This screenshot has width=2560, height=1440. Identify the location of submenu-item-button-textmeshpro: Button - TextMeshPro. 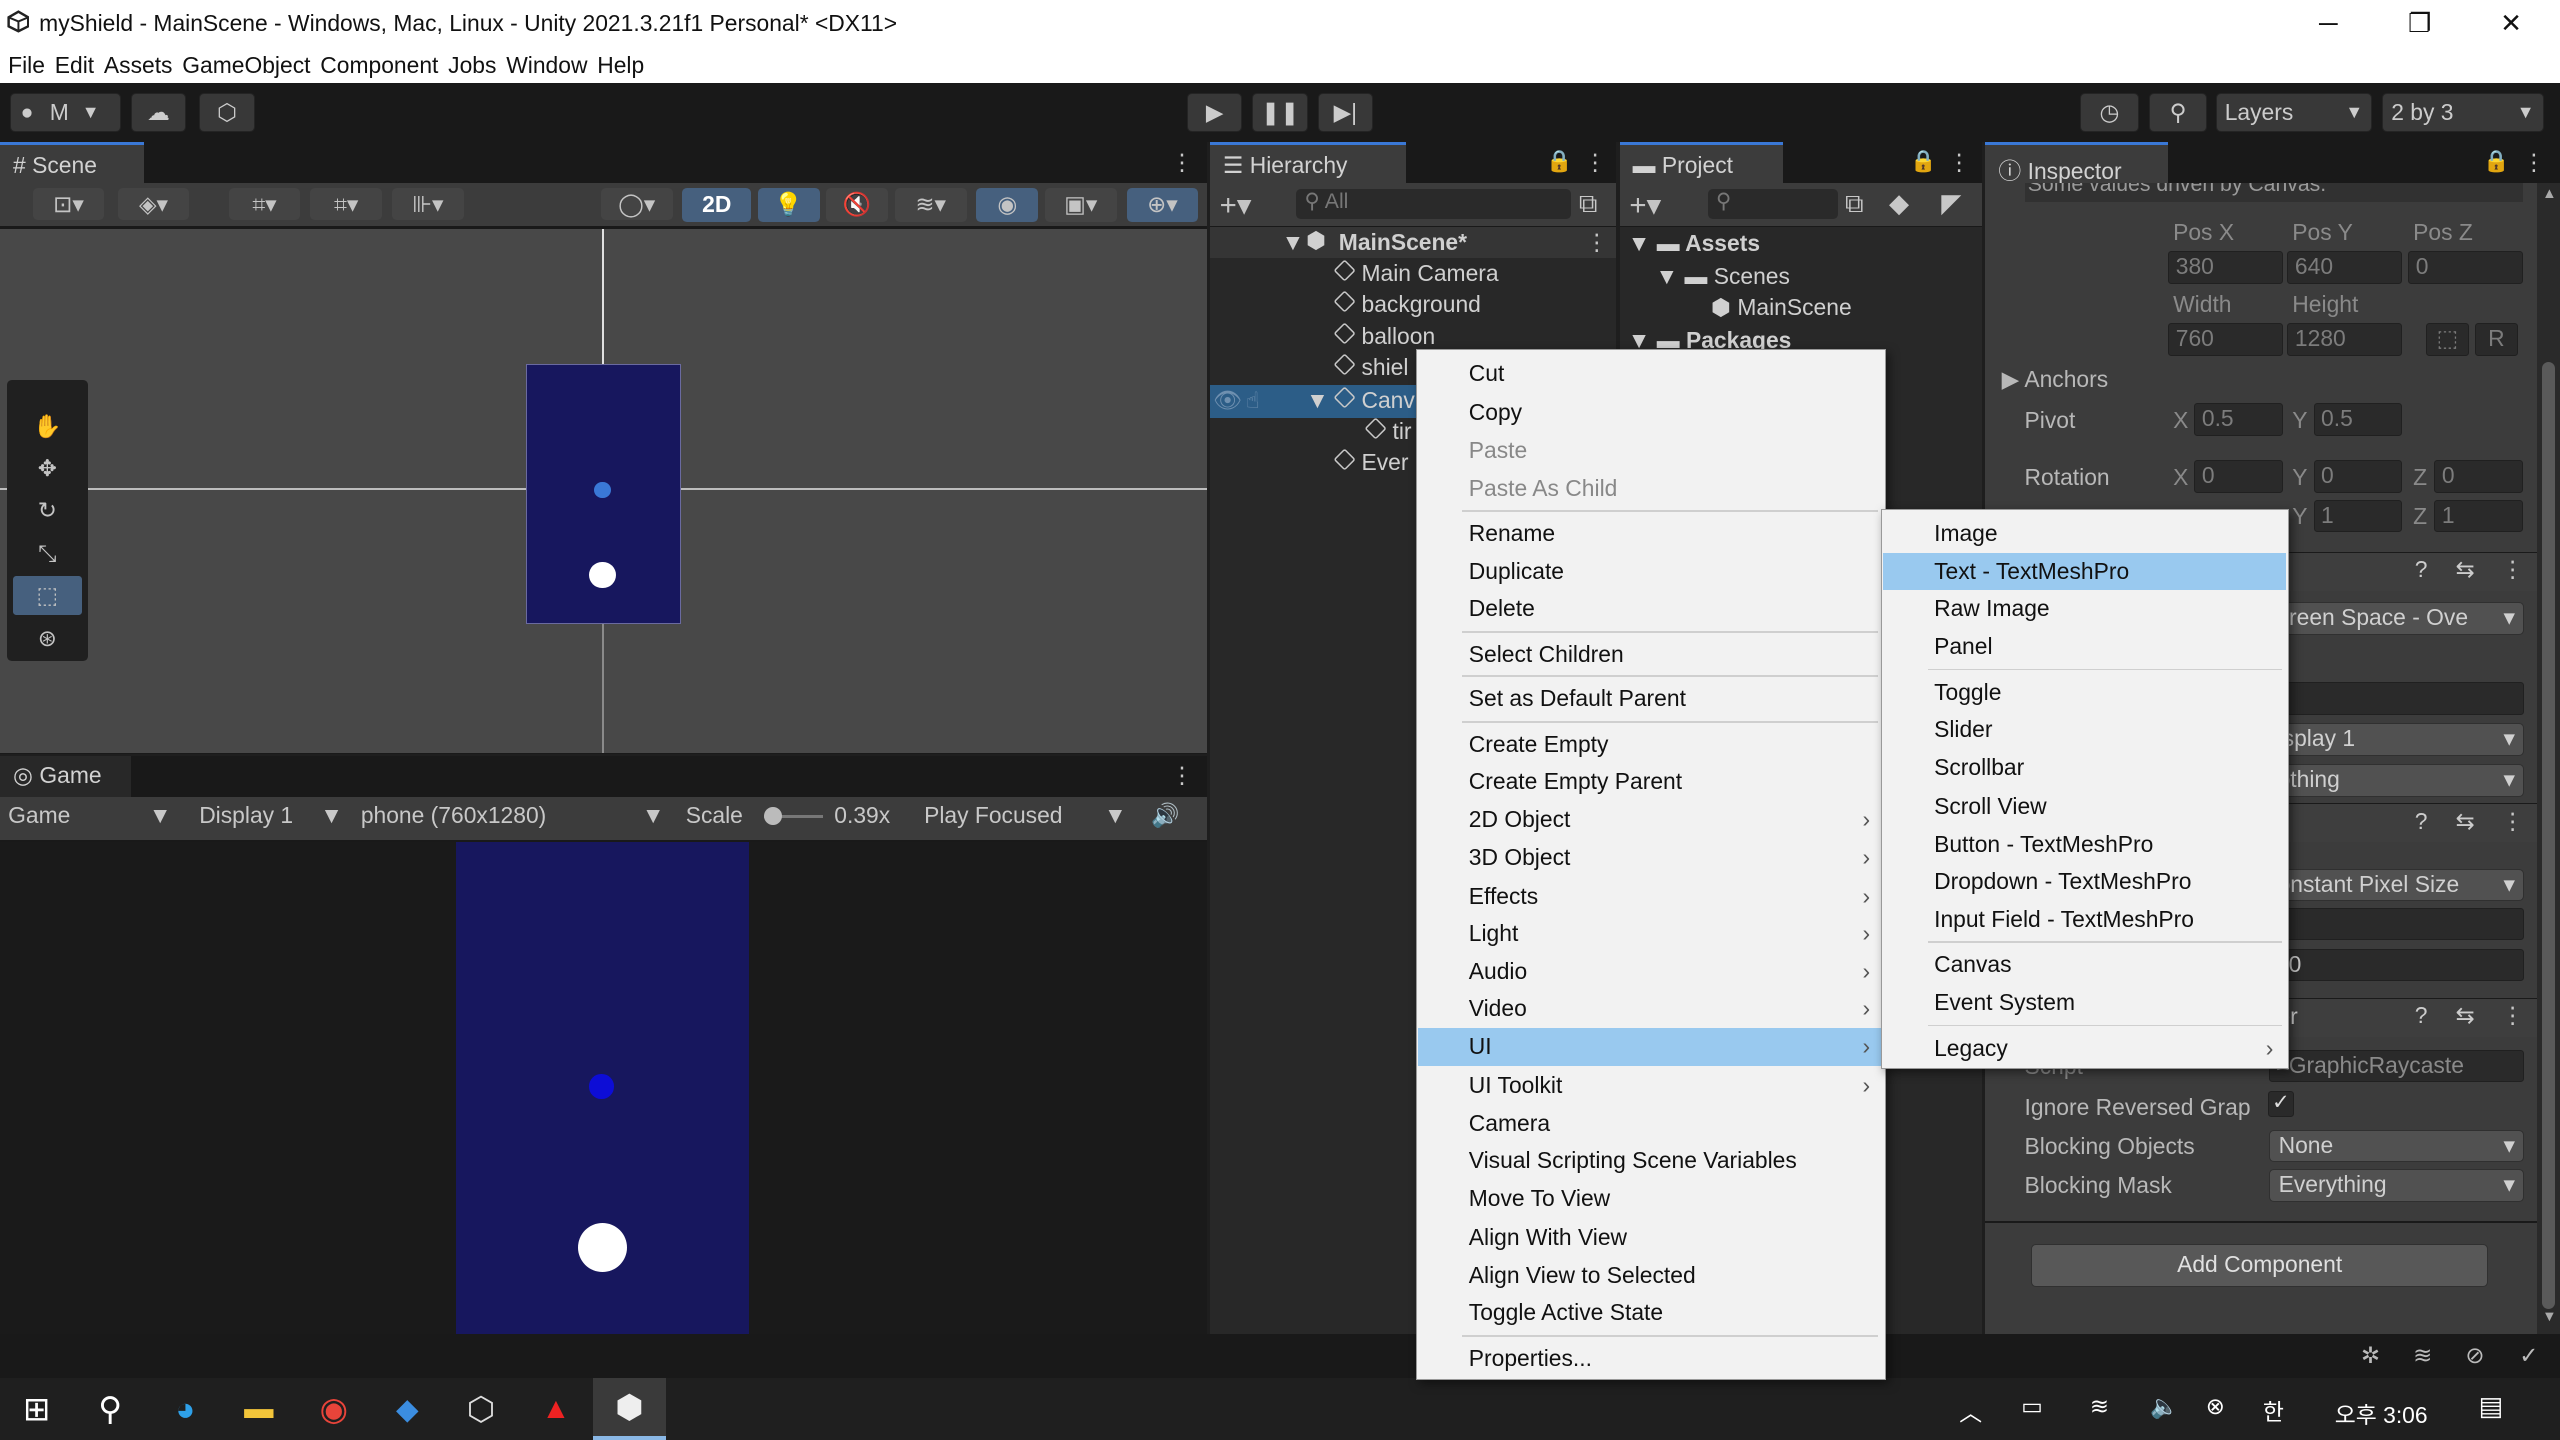
(2084, 845).